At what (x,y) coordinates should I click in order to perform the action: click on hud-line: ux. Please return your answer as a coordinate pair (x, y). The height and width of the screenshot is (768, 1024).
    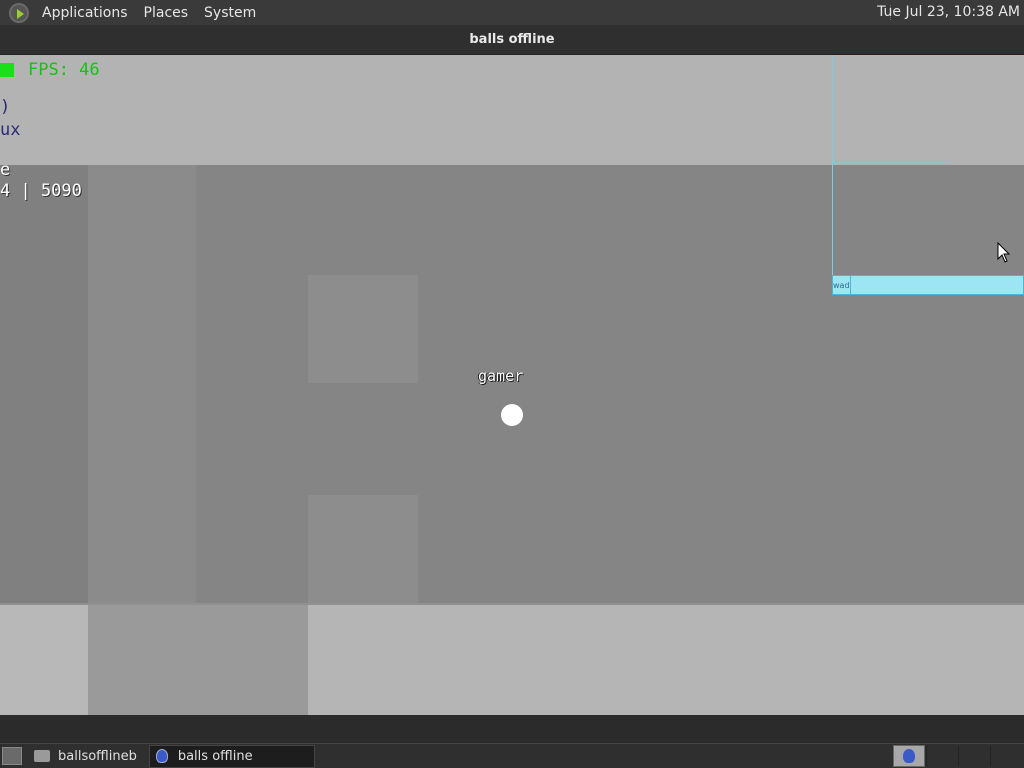
    Looking at the image, I should click on (10, 130).